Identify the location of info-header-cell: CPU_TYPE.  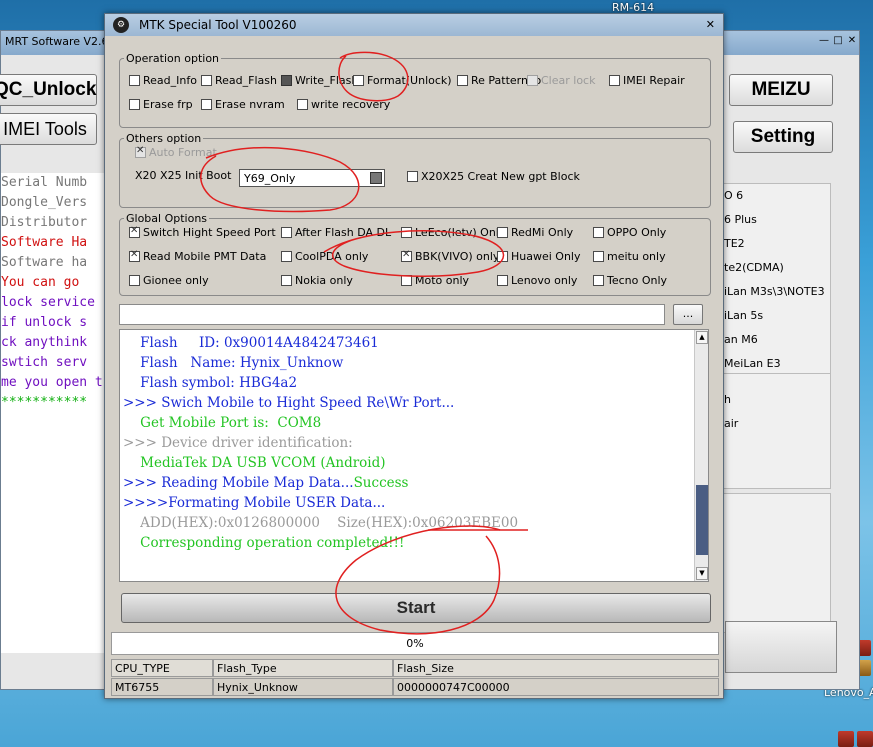
(162, 668).